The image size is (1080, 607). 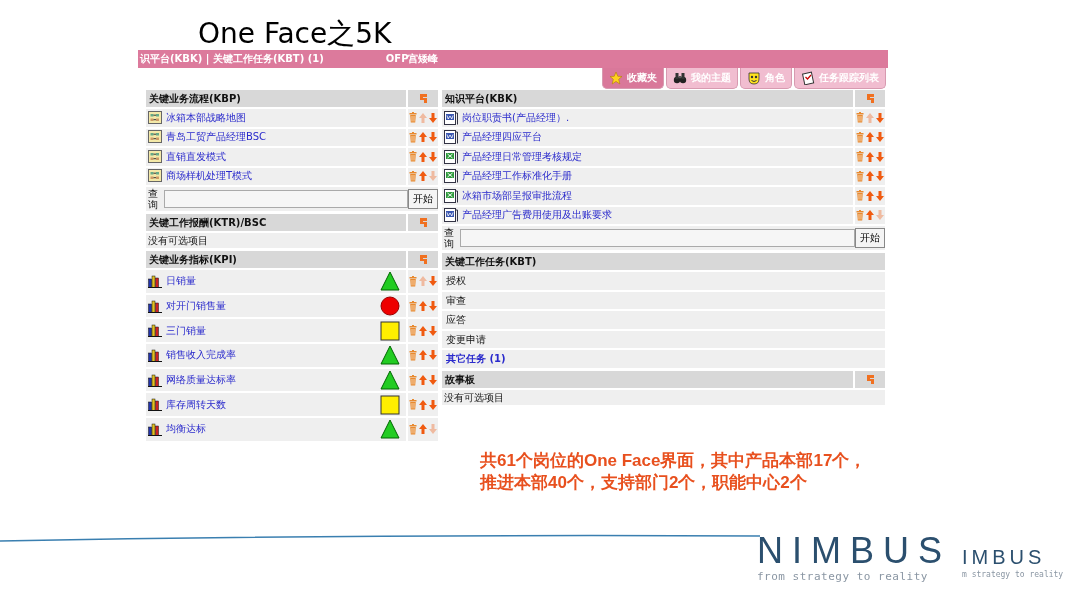 I want to click on item-link: 产品经理广告费用使用及出账要求, so click(x=537, y=215).